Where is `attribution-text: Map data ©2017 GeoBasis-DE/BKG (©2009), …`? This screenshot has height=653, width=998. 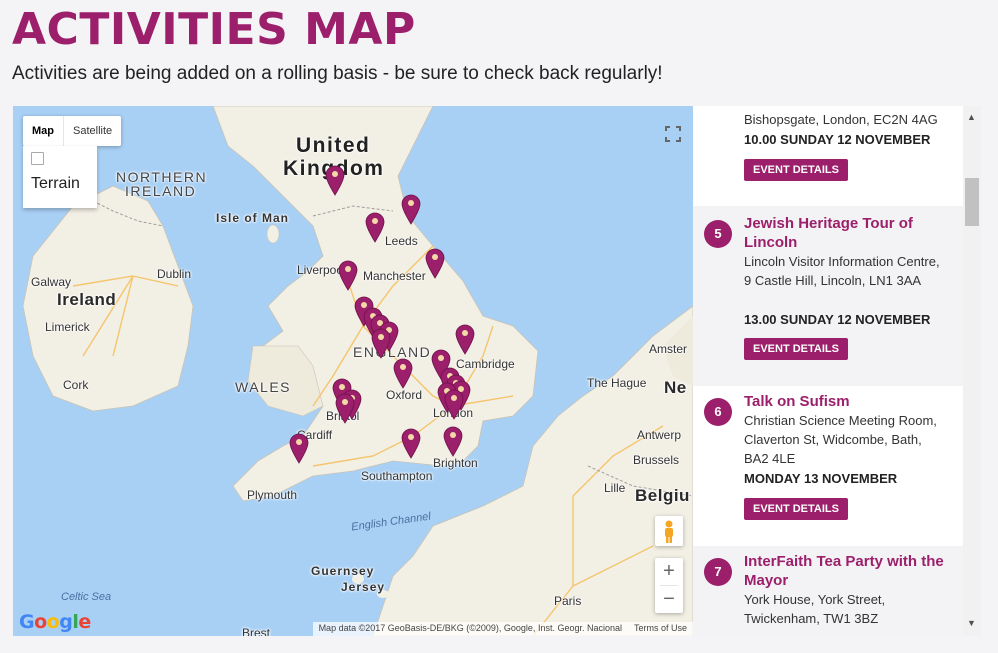 attribution-text: Map data ©2017 GeoBasis-DE/BKG (©2009), … is located at coordinates (470, 628).